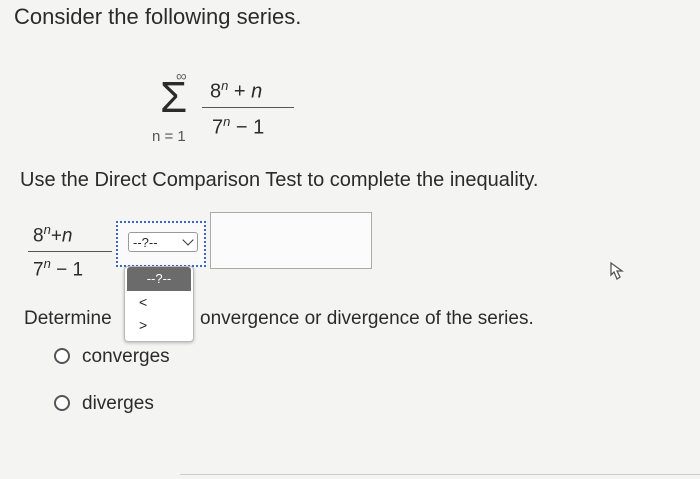 Image resolution: width=700 pixels, height=479 pixels. I want to click on comparison-select: --?--, so click(163, 242).